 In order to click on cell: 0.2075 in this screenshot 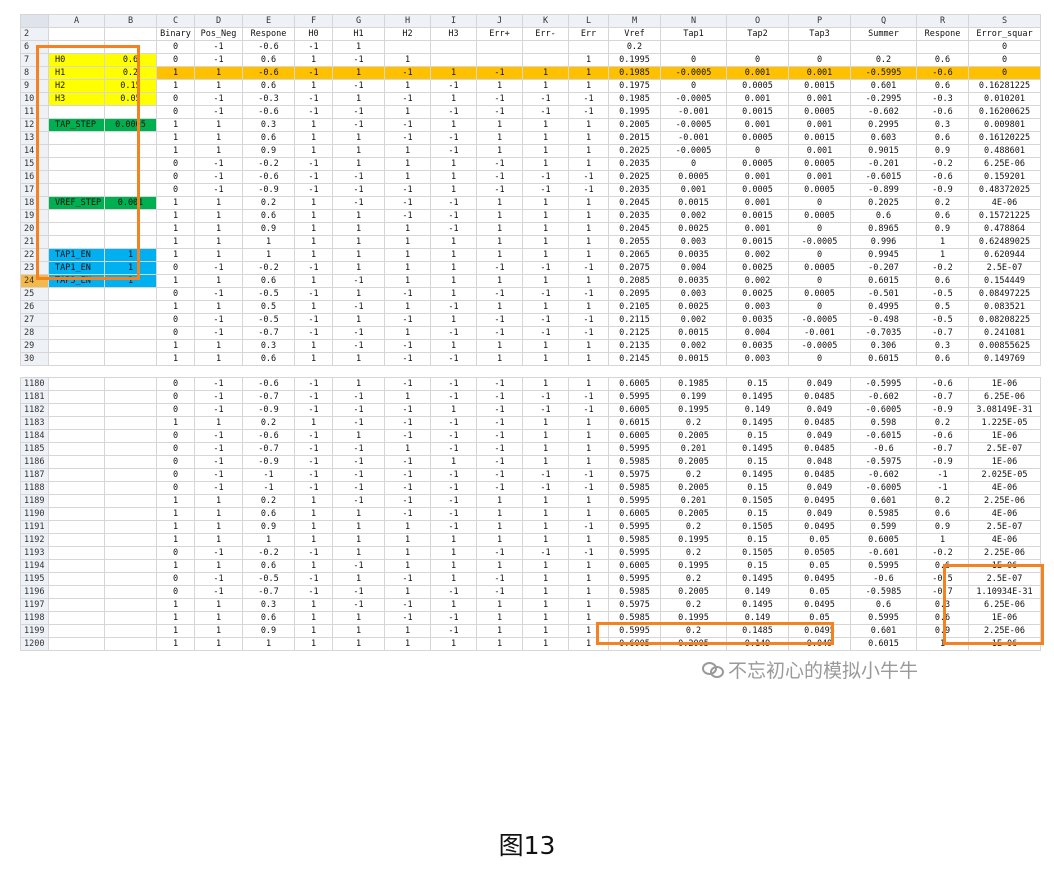, I will do `click(634, 268)`.